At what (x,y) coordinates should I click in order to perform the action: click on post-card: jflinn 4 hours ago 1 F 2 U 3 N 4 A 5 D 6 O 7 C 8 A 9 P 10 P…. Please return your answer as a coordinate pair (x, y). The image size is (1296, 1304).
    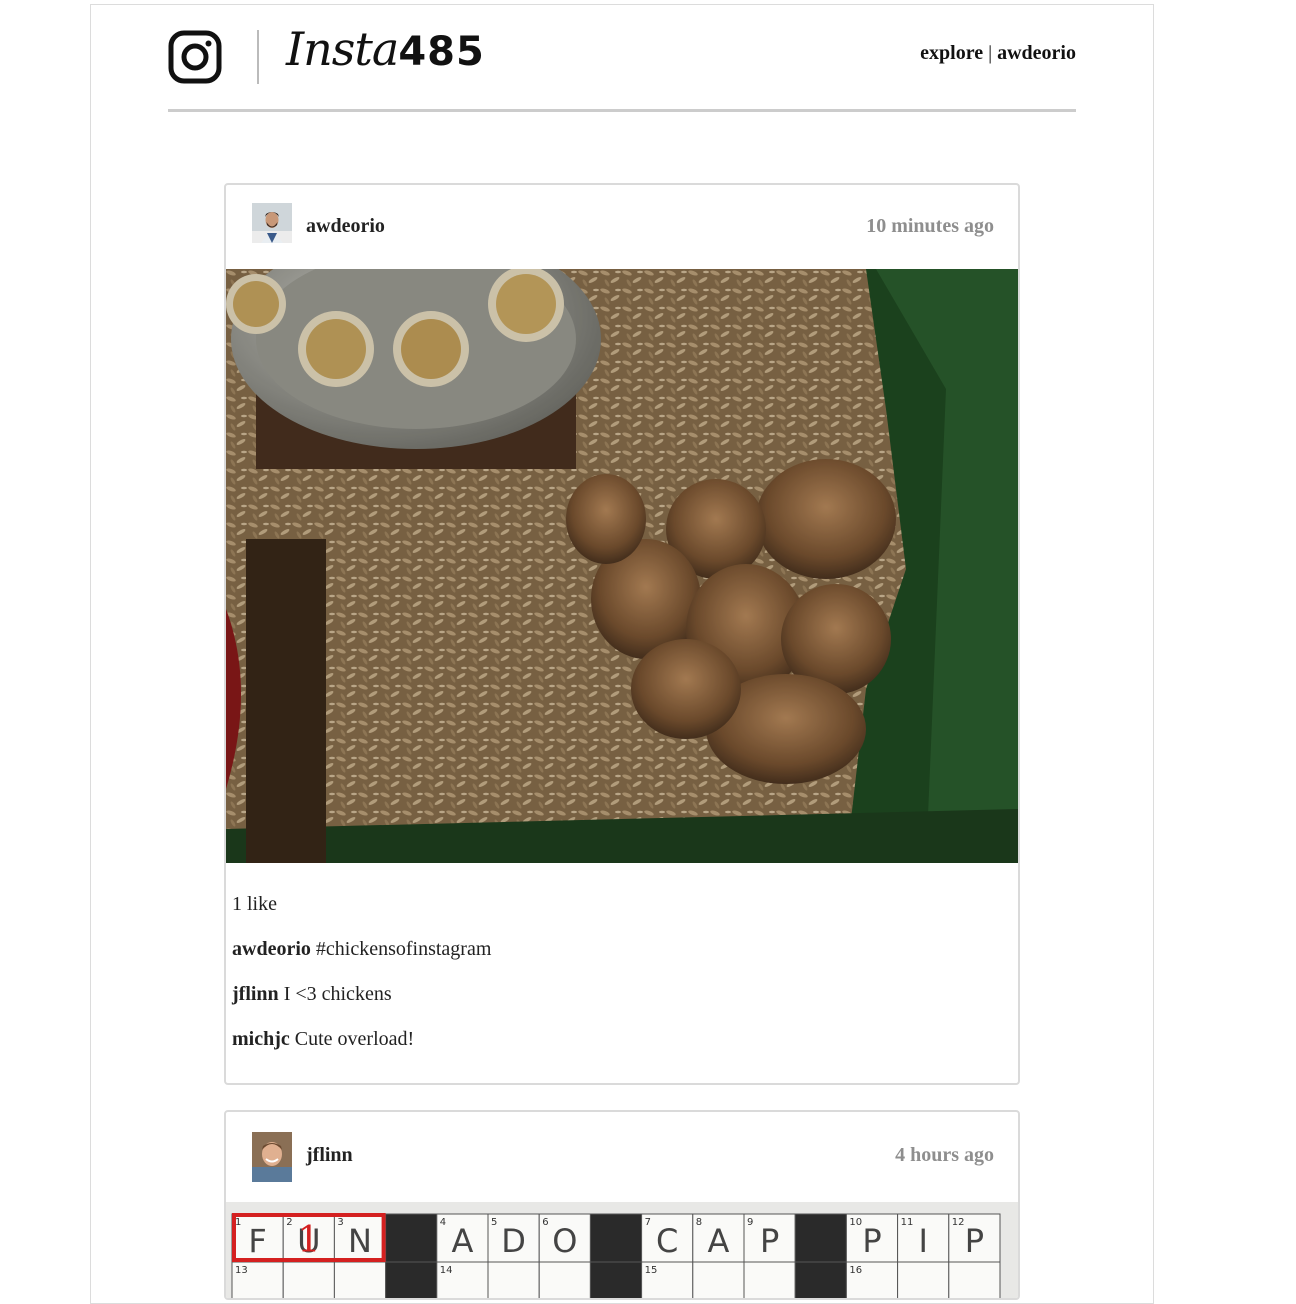
    Looking at the image, I should click on (622, 1205).